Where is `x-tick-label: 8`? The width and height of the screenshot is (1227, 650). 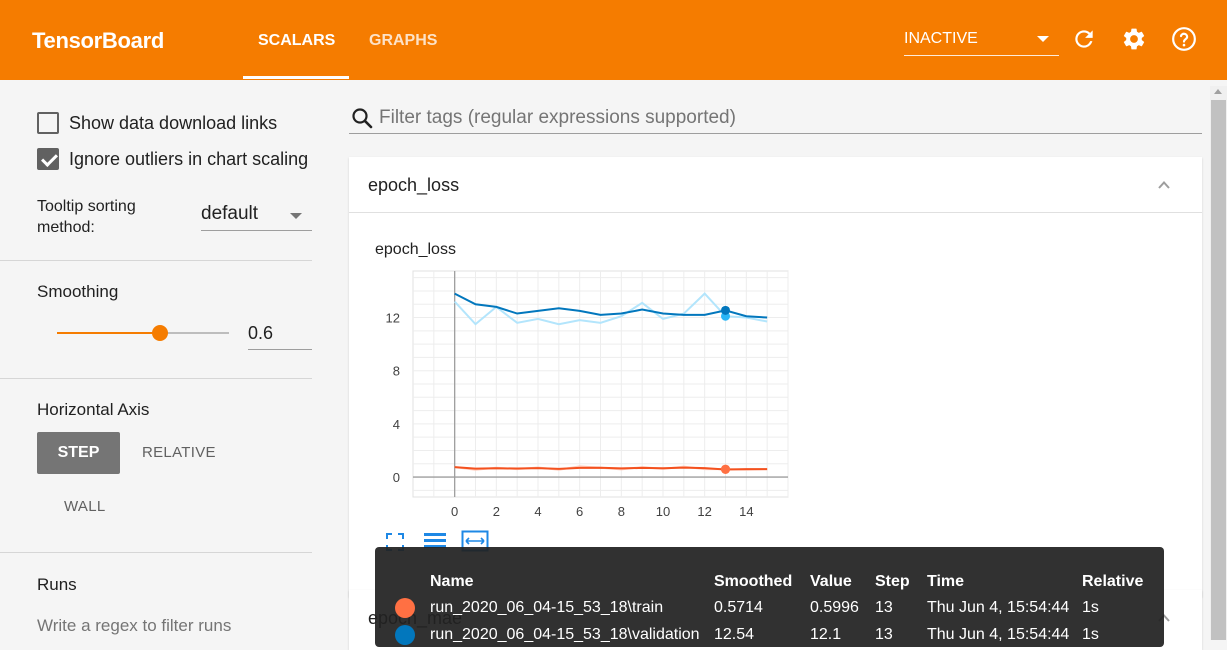
x-tick-label: 8 is located at coordinates (621, 511).